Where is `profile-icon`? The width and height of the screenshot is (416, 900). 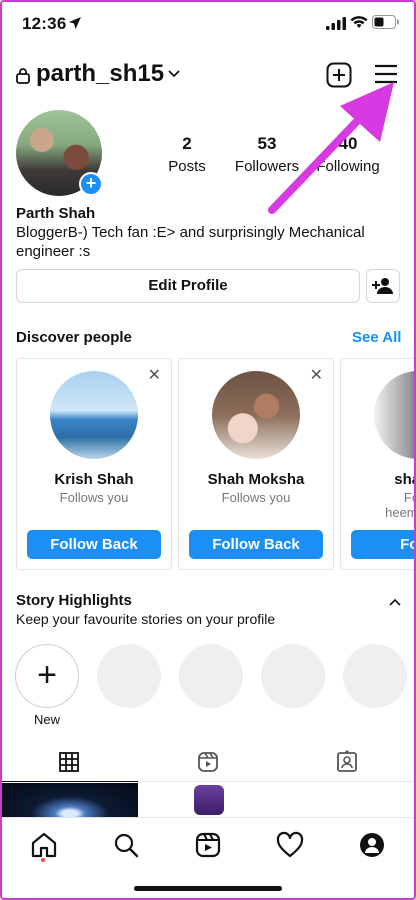 profile-icon is located at coordinates (372, 845).